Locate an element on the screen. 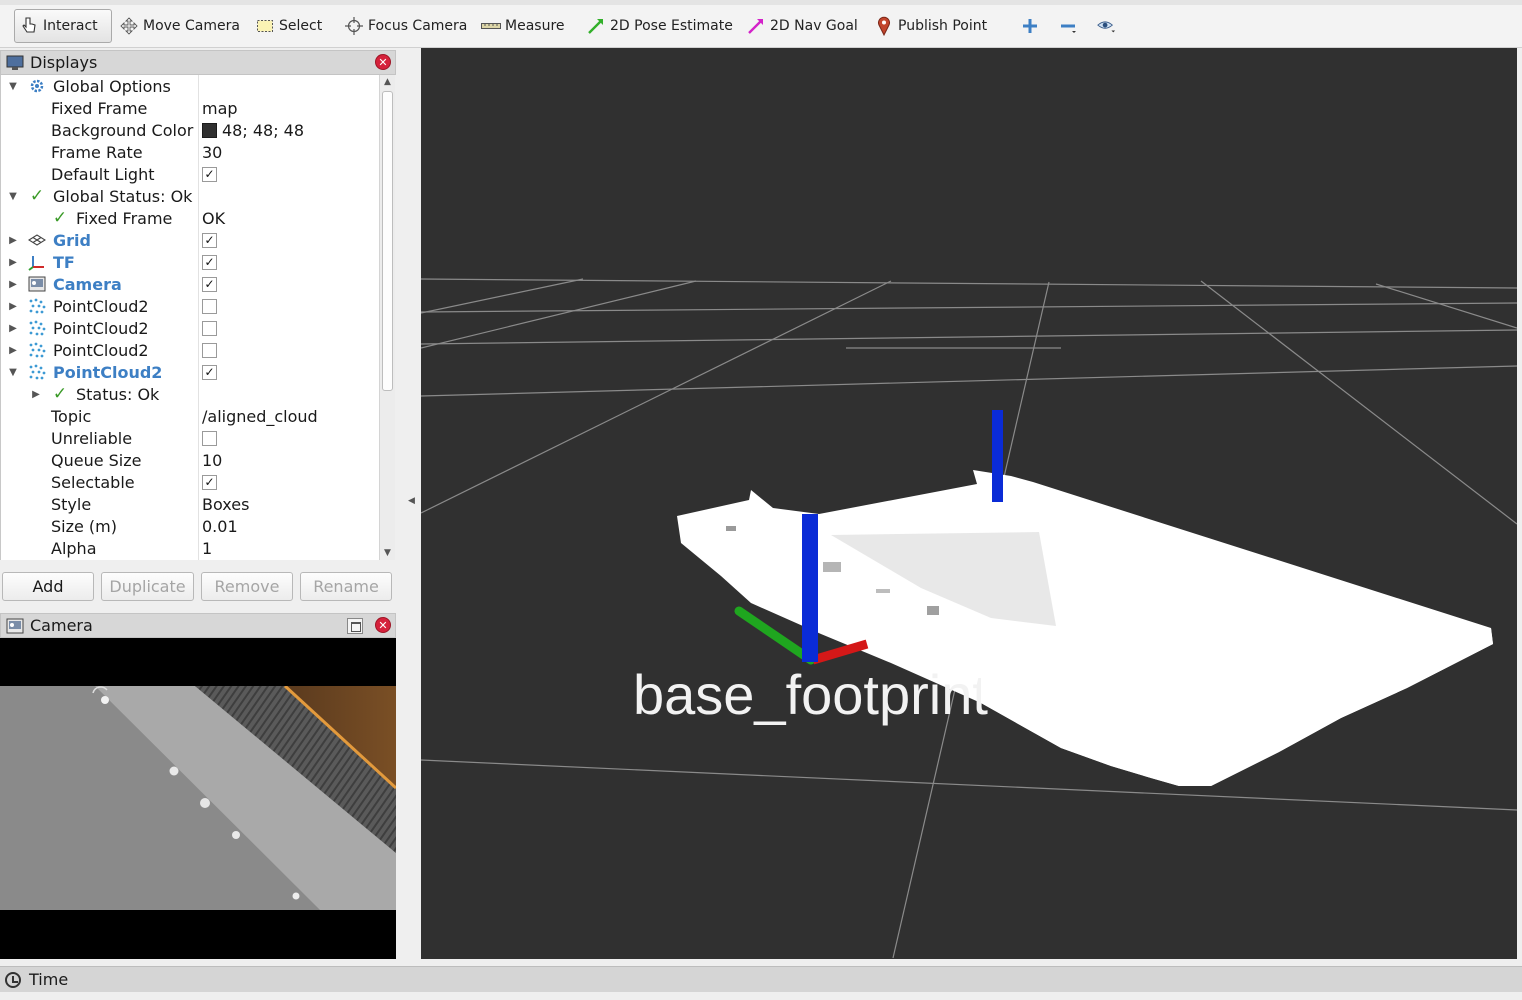 This screenshot has width=1522, height=1000. tree-row-label: PointCloud2 is located at coordinates (101, 306).